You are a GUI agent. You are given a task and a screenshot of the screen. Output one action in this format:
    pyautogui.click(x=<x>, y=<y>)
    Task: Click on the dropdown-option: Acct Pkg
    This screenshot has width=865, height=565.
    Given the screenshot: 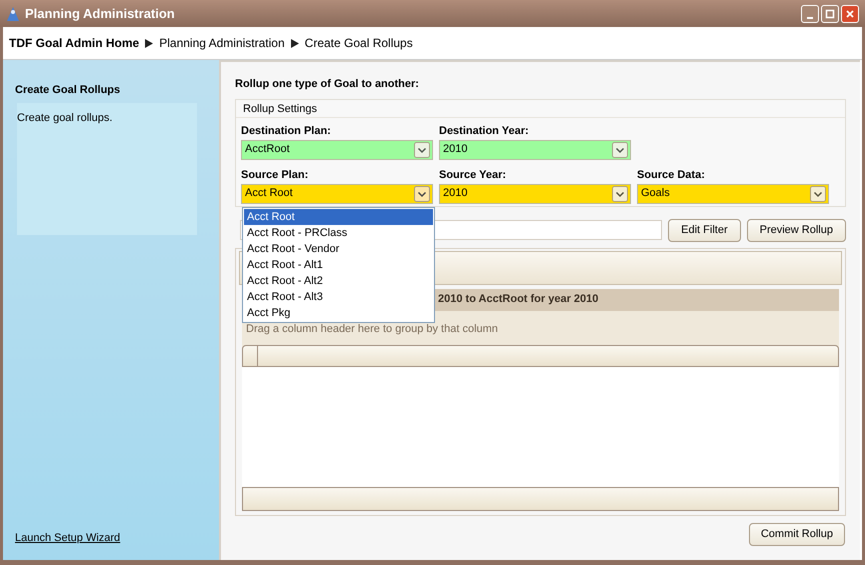 What is the action you would take?
    pyautogui.click(x=338, y=313)
    